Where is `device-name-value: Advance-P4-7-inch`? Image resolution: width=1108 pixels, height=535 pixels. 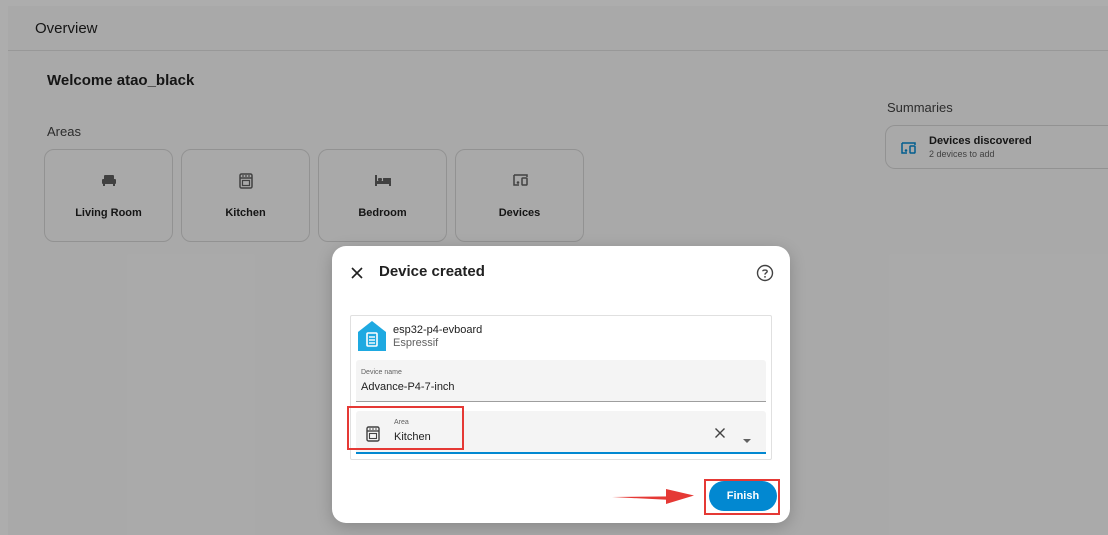 device-name-value: Advance-P4-7-inch is located at coordinates (408, 387).